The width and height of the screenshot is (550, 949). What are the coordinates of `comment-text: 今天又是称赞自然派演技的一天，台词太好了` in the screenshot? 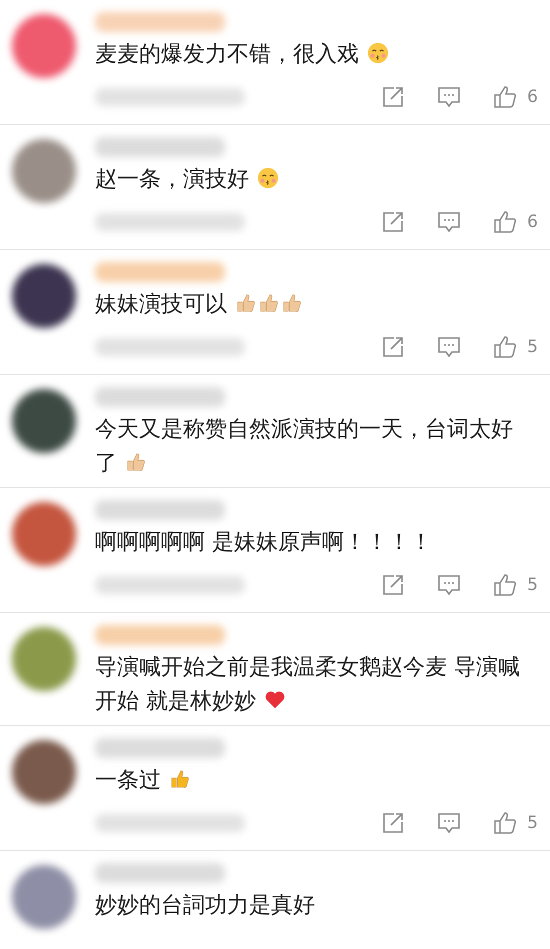 It's located at (304, 446).